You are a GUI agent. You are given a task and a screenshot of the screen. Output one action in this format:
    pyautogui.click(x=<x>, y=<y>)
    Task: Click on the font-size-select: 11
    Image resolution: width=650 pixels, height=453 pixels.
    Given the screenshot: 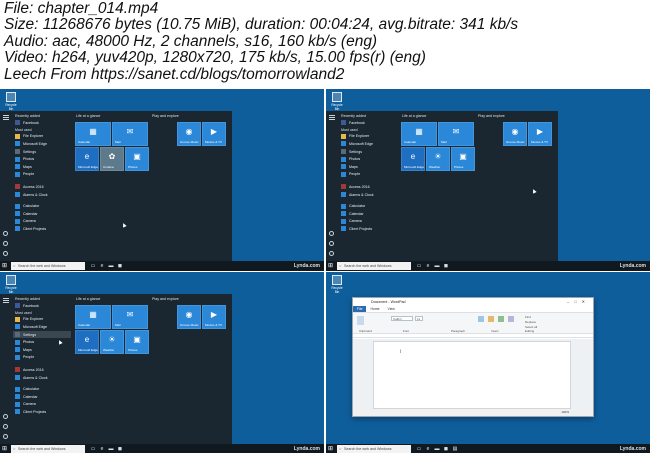 What is the action you would take?
    pyautogui.click(x=419, y=318)
    